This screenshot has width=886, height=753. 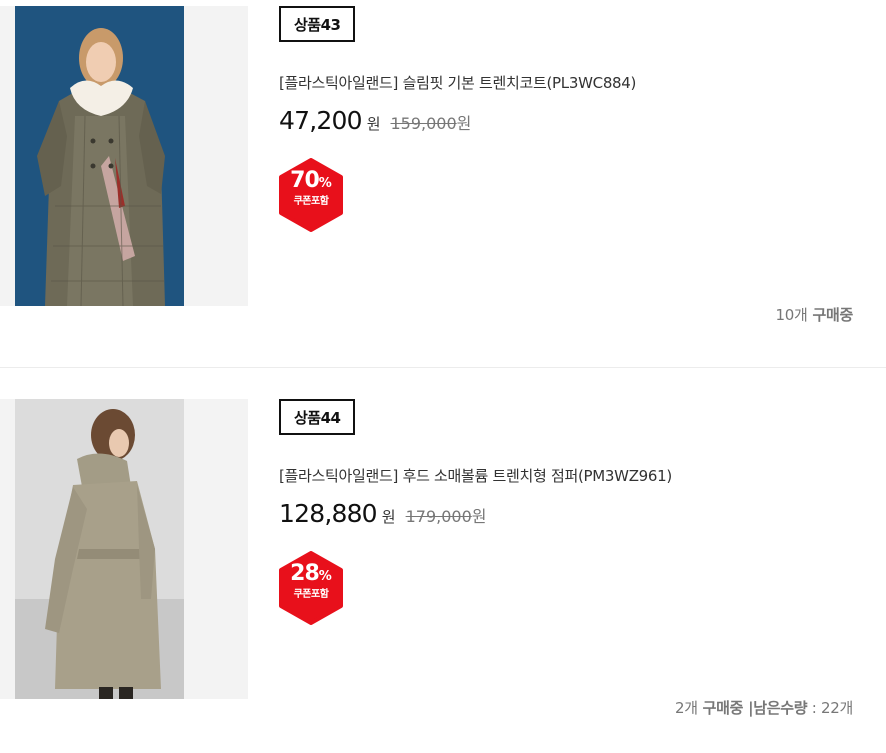 I want to click on price-row: 47,200 원 159,000원, so click(x=375, y=120).